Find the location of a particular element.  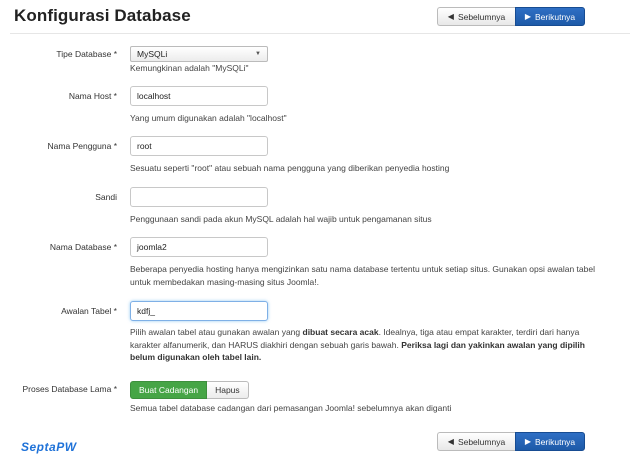

backup-option-button: Buat Cadangan is located at coordinates (169, 390).